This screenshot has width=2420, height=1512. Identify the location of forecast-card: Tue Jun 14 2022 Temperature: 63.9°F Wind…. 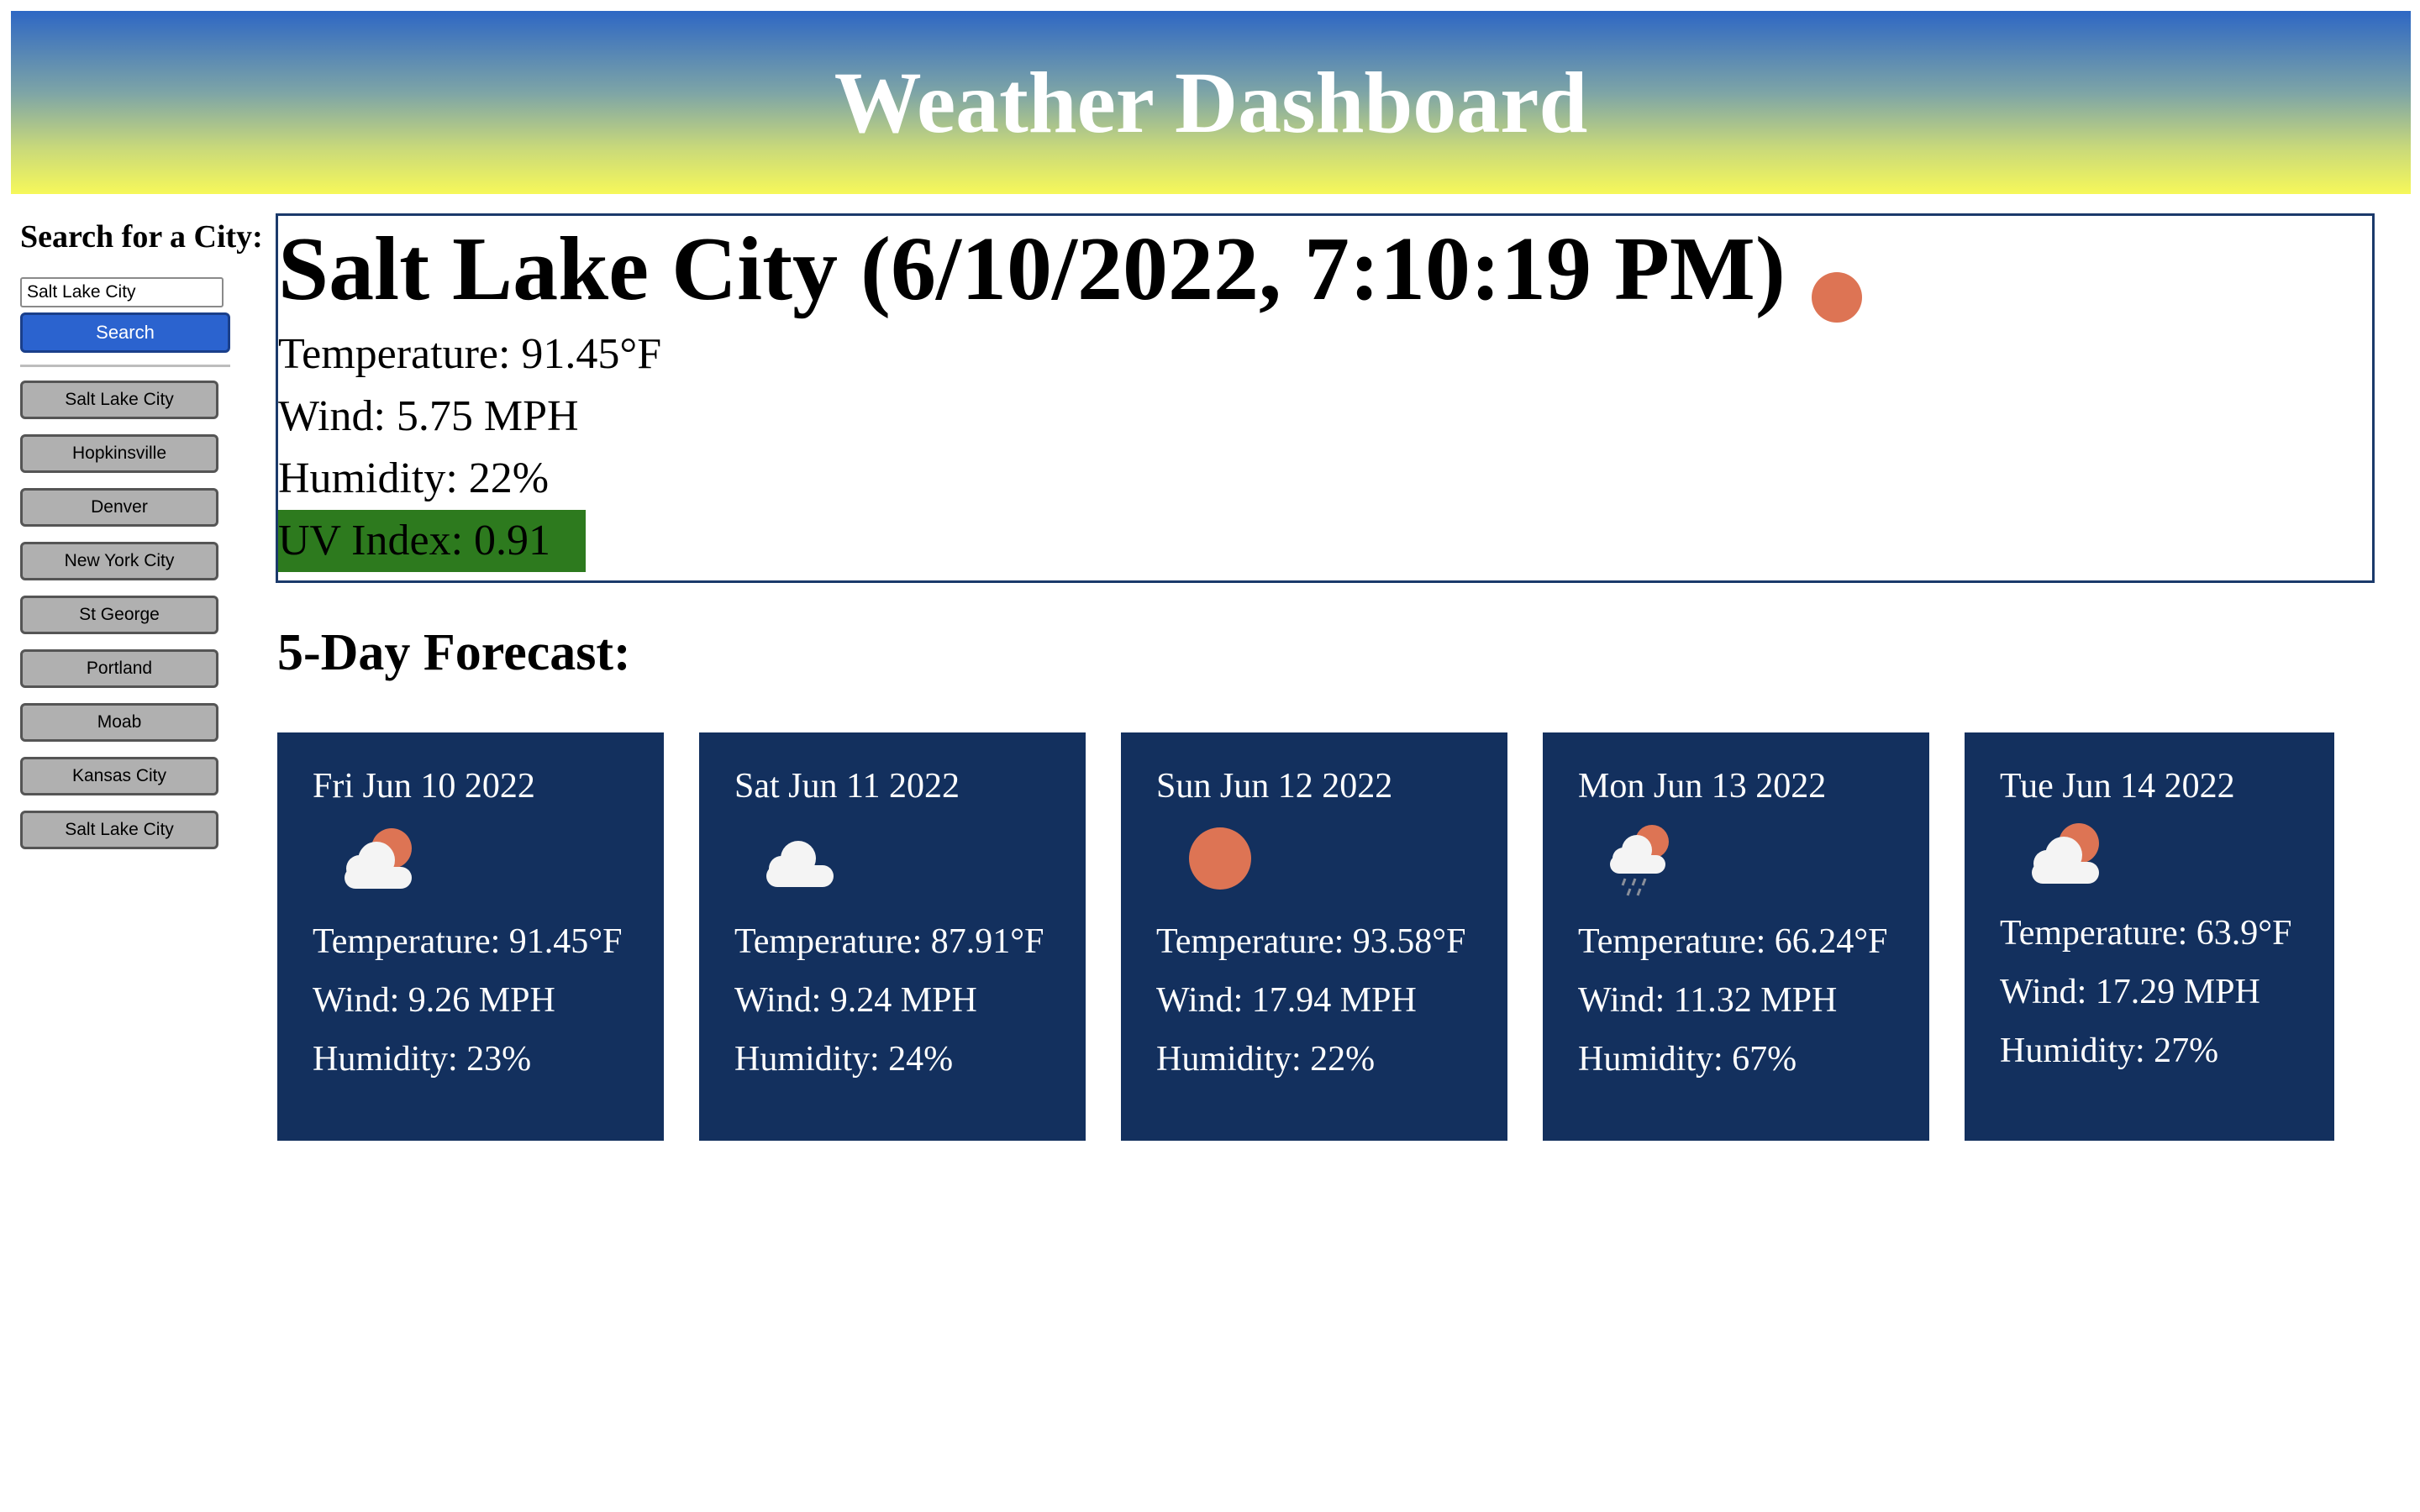
(2149, 936).